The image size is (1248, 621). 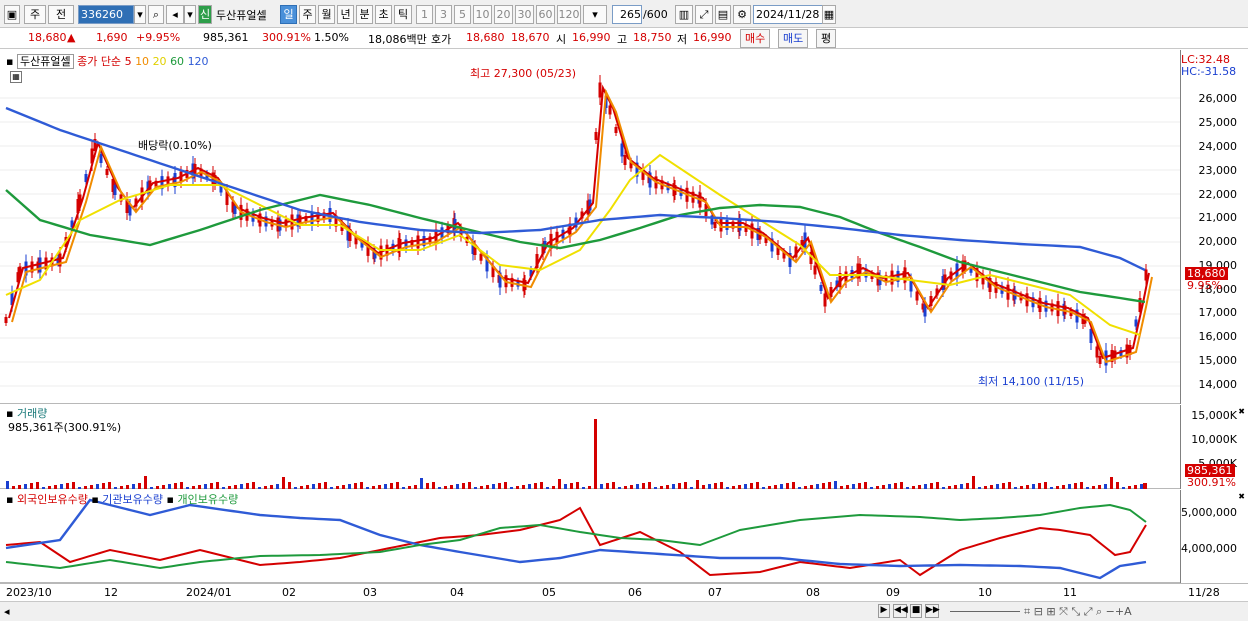 What do you see at coordinates (190, 14) in the screenshot?
I see `chevron-down-icon-2: ▾` at bounding box center [190, 14].